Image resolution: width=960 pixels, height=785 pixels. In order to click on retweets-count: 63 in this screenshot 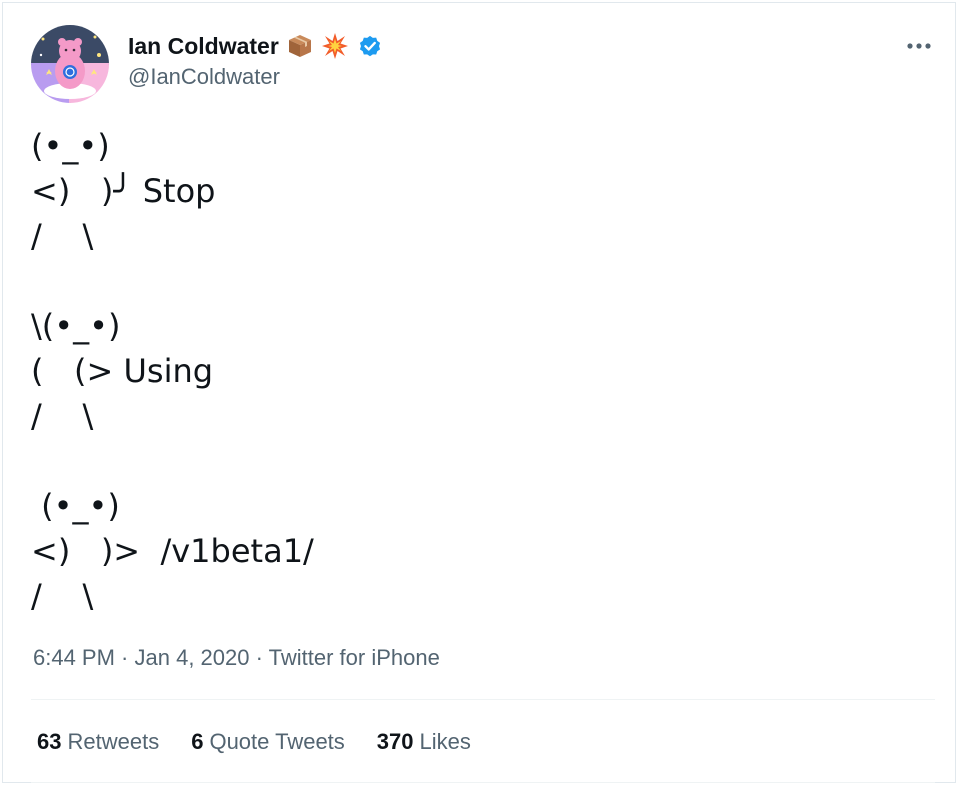, I will do `click(49, 741)`.